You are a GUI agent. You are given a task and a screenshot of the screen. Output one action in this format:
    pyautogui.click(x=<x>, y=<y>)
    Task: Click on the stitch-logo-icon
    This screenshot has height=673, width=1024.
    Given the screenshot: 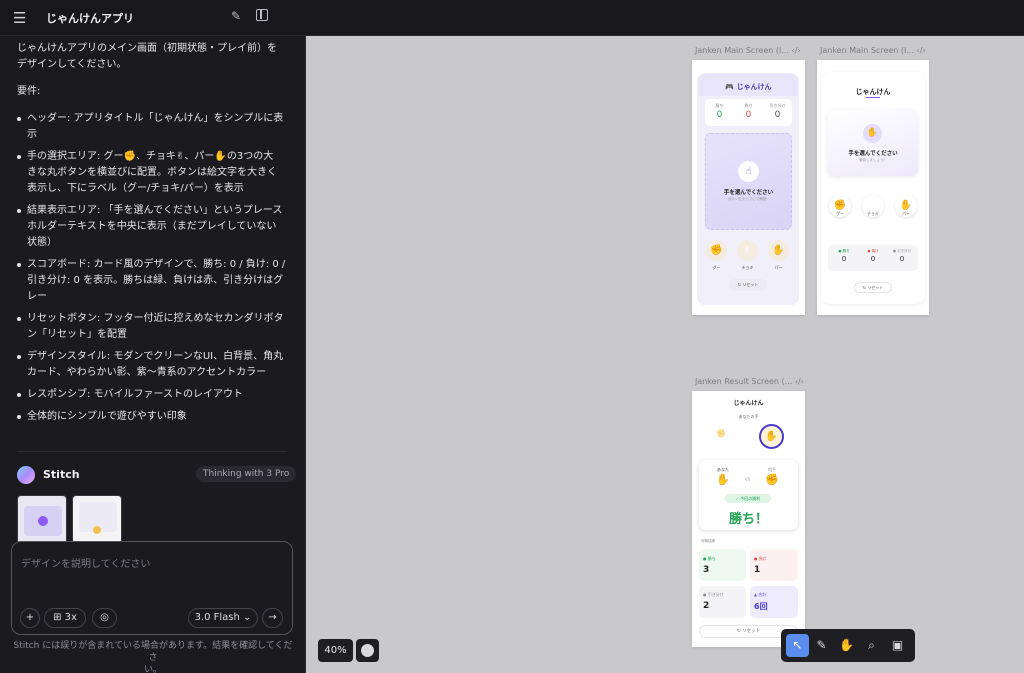 What is the action you would take?
    pyautogui.click(x=26, y=475)
    